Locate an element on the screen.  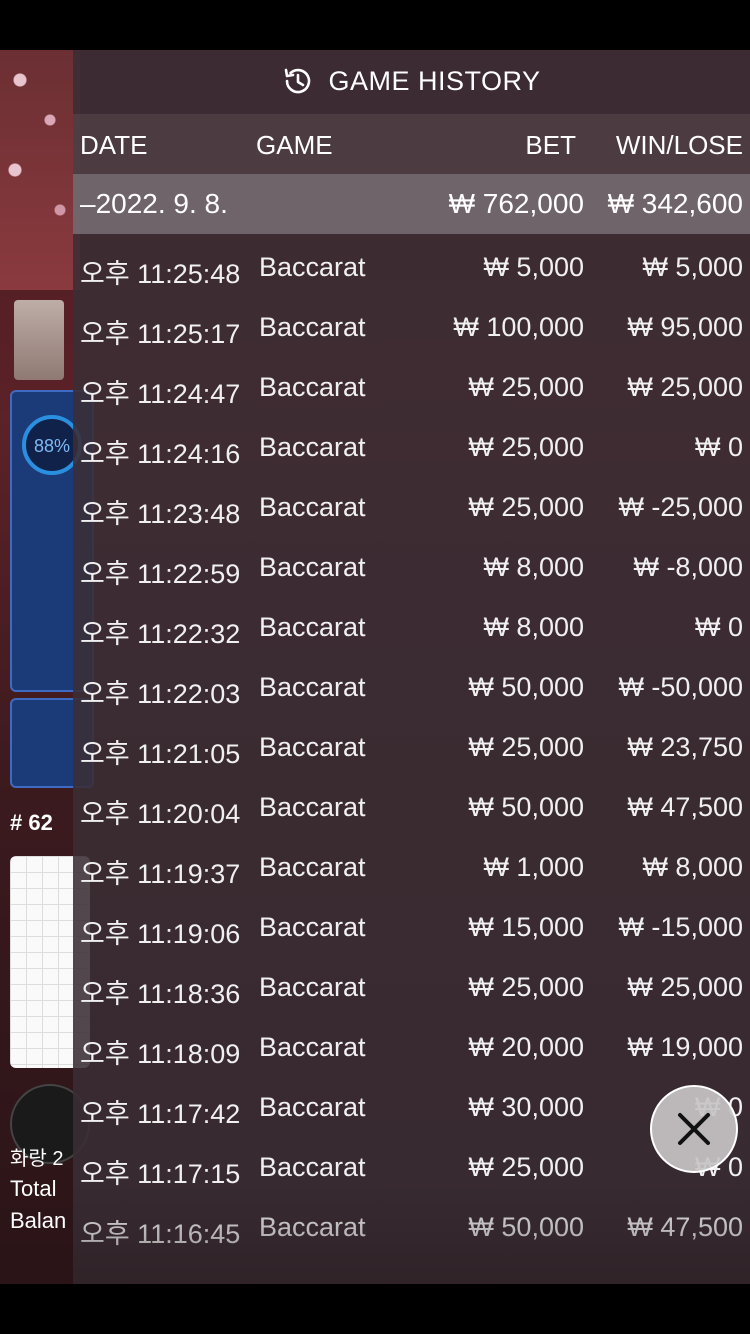
table-row: 오후 11:25:17 Baccarat ₩ 100,000 ₩ 95,000 is located at coordinates (411, 330).